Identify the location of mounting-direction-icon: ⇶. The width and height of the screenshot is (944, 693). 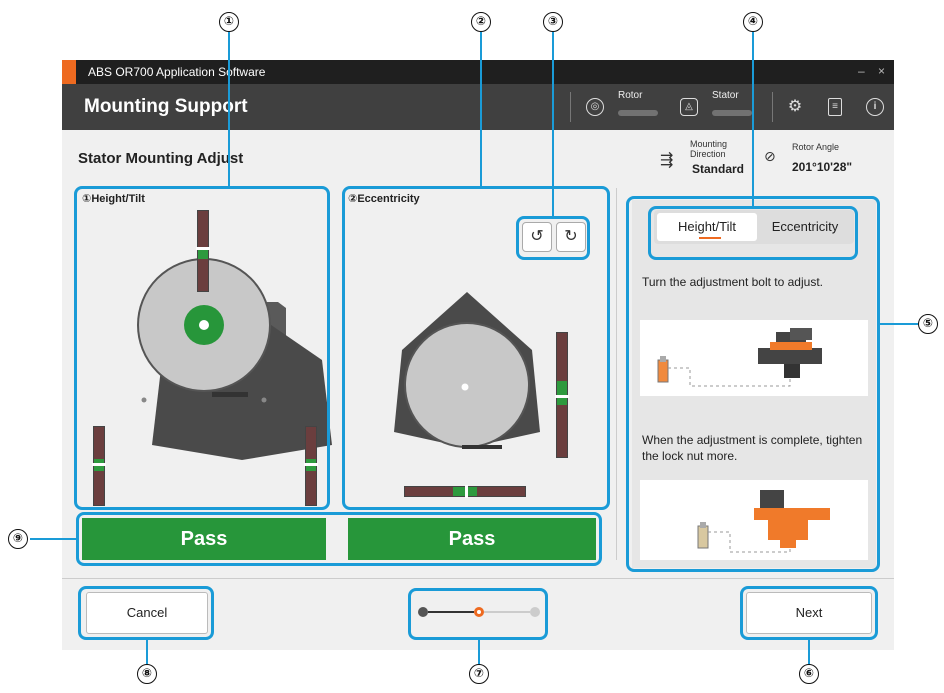
(667, 160).